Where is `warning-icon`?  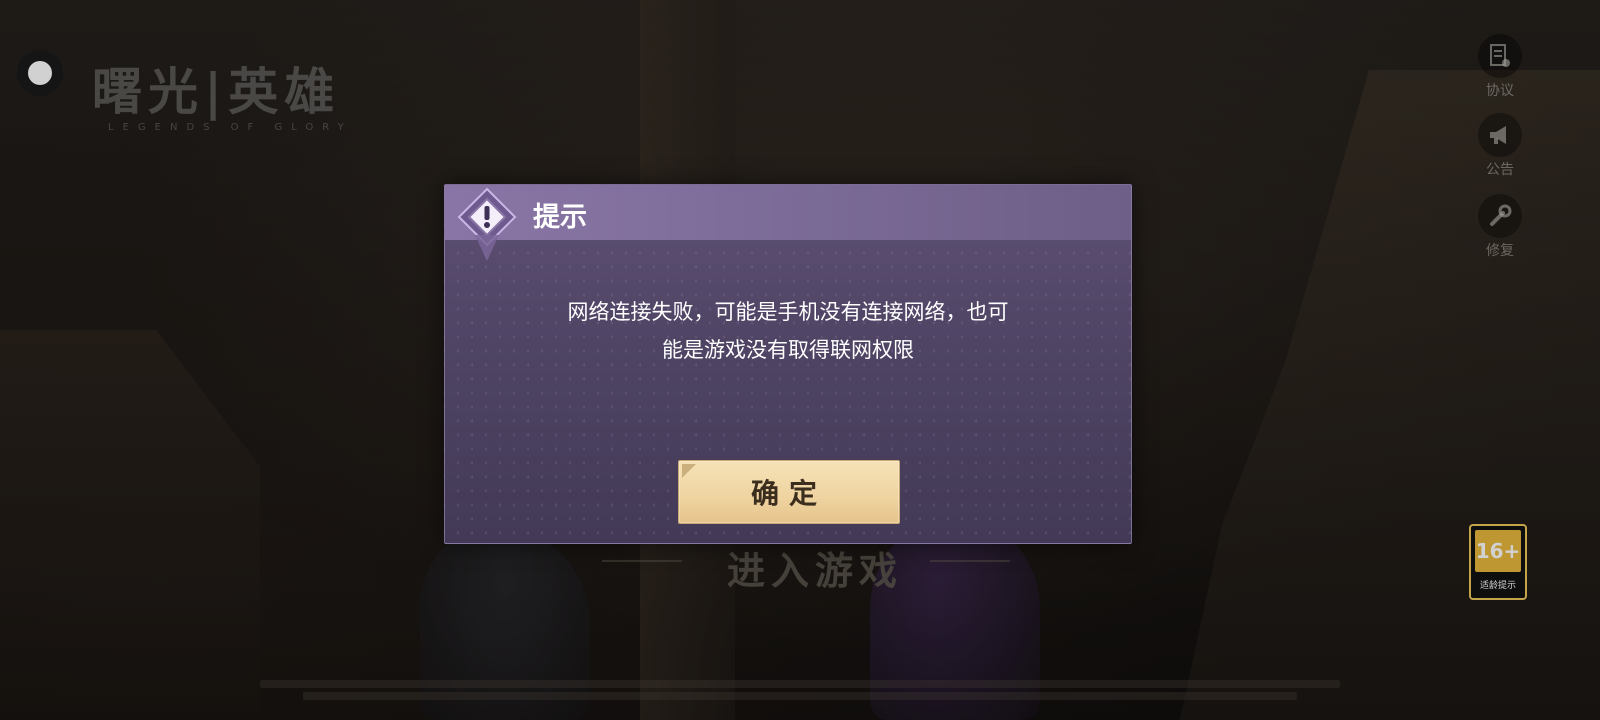
warning-icon is located at coordinates (487, 224).